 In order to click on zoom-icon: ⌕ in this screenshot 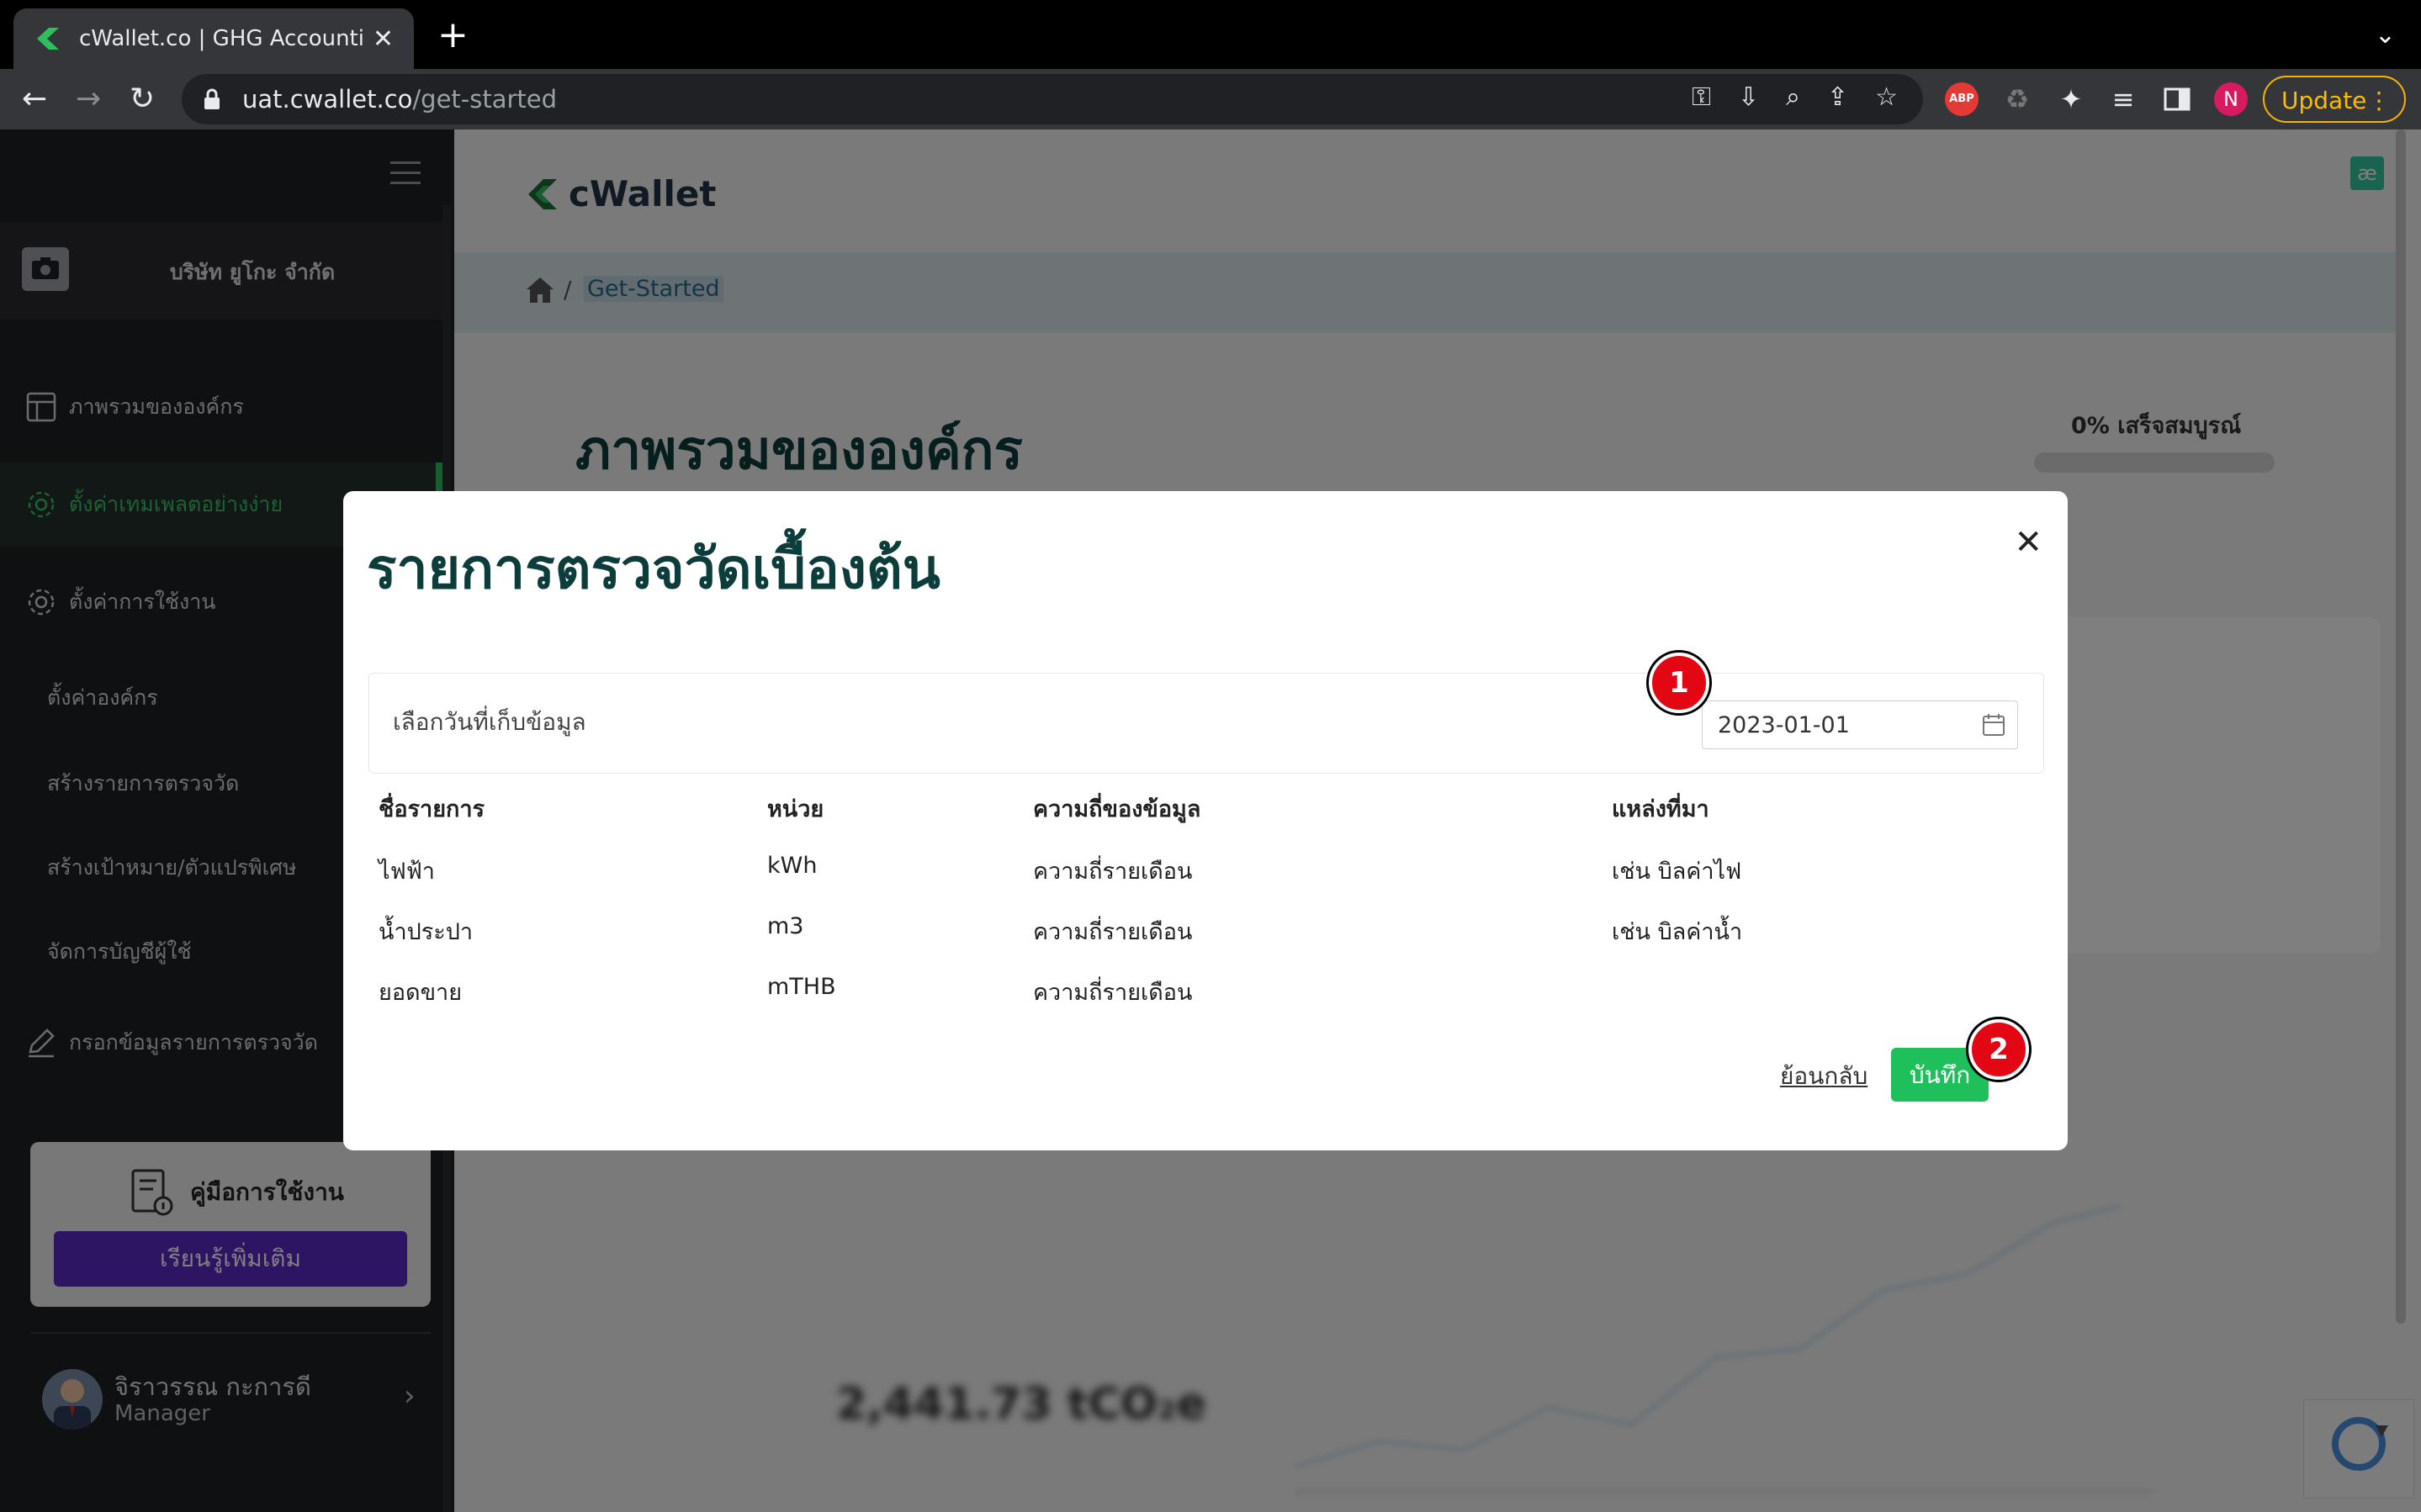, I will do `click(1793, 97)`.